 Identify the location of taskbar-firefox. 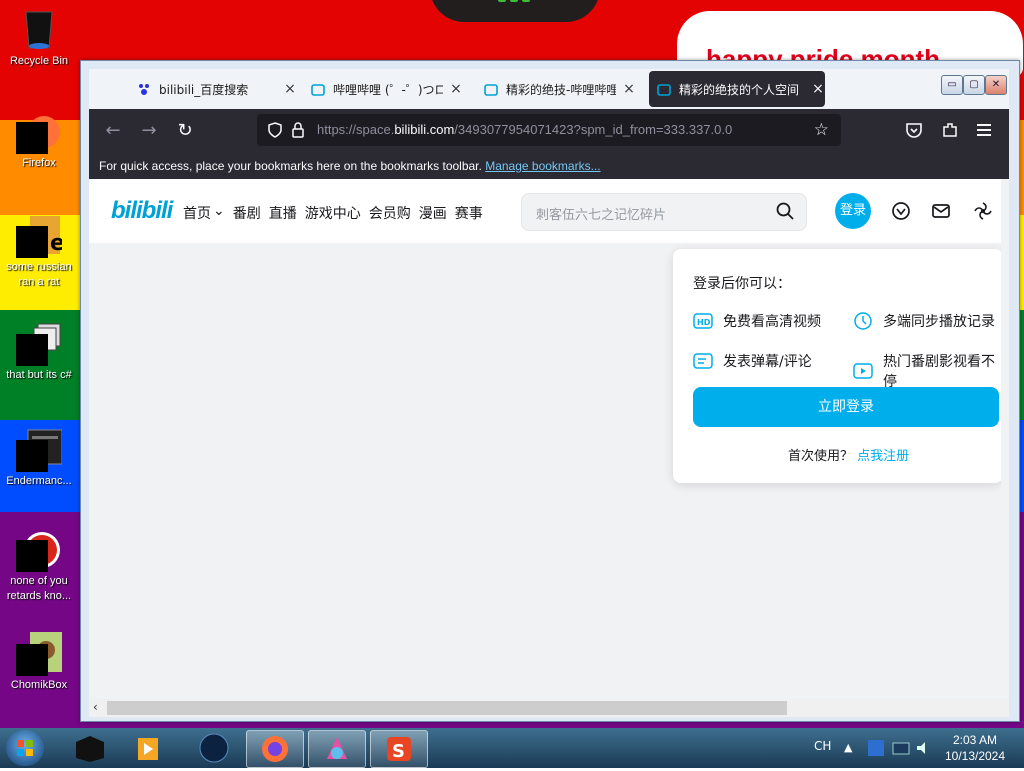
(275, 749).